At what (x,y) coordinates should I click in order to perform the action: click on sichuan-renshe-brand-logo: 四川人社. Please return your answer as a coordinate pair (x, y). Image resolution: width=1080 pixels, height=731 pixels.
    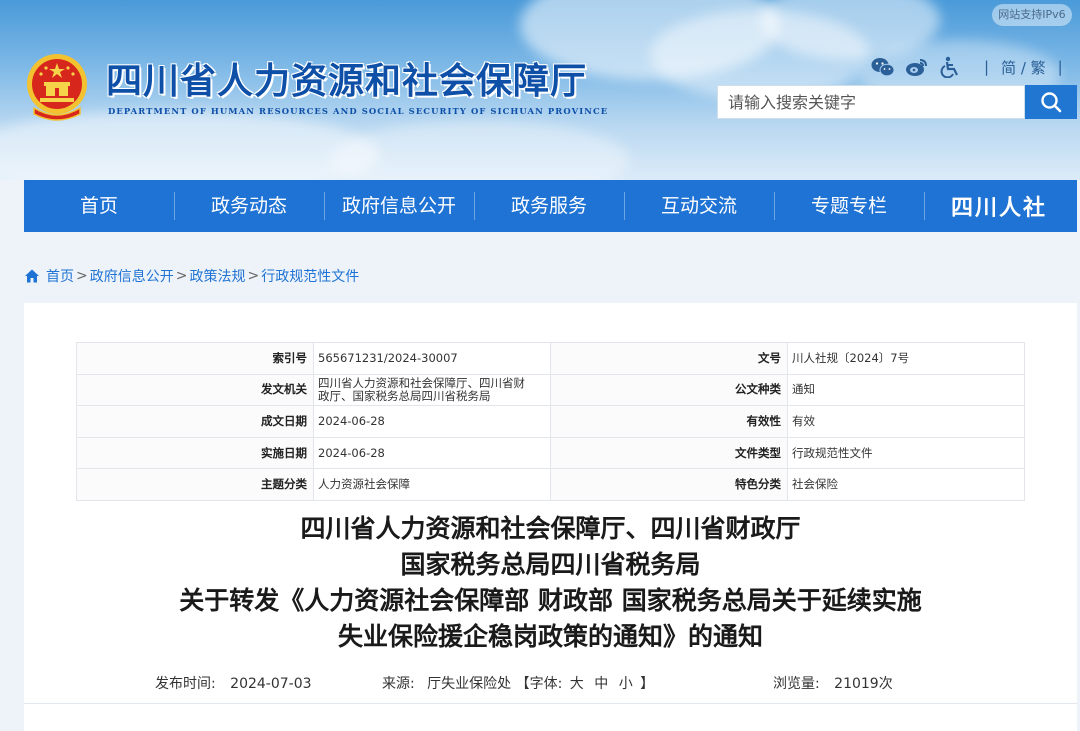
    Looking at the image, I should click on (999, 206).